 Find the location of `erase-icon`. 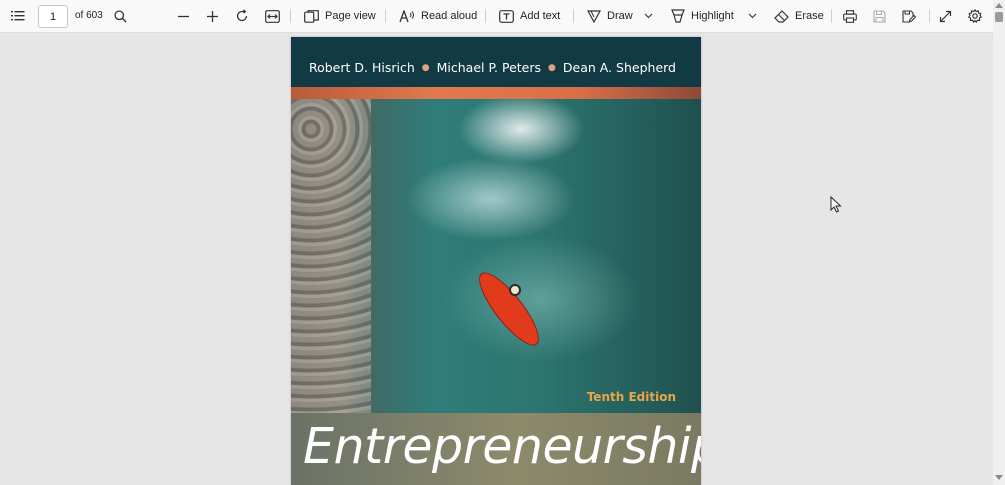

erase-icon is located at coordinates (781, 16).